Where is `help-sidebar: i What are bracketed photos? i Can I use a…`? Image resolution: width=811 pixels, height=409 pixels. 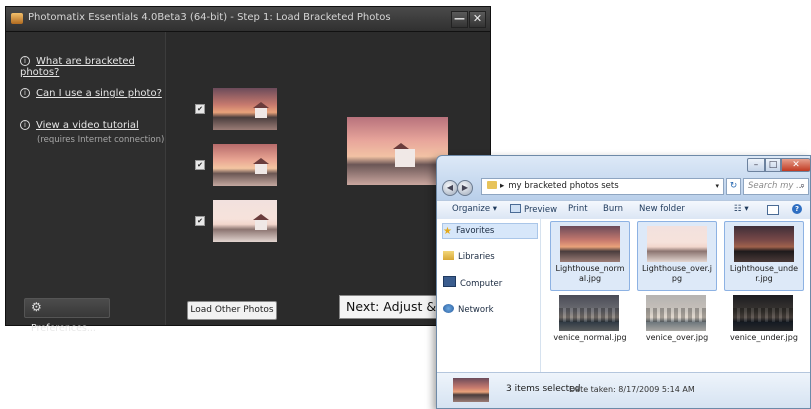
help-sidebar: i What are bracketed photos? i Can I use a… is located at coordinates (86, 183).